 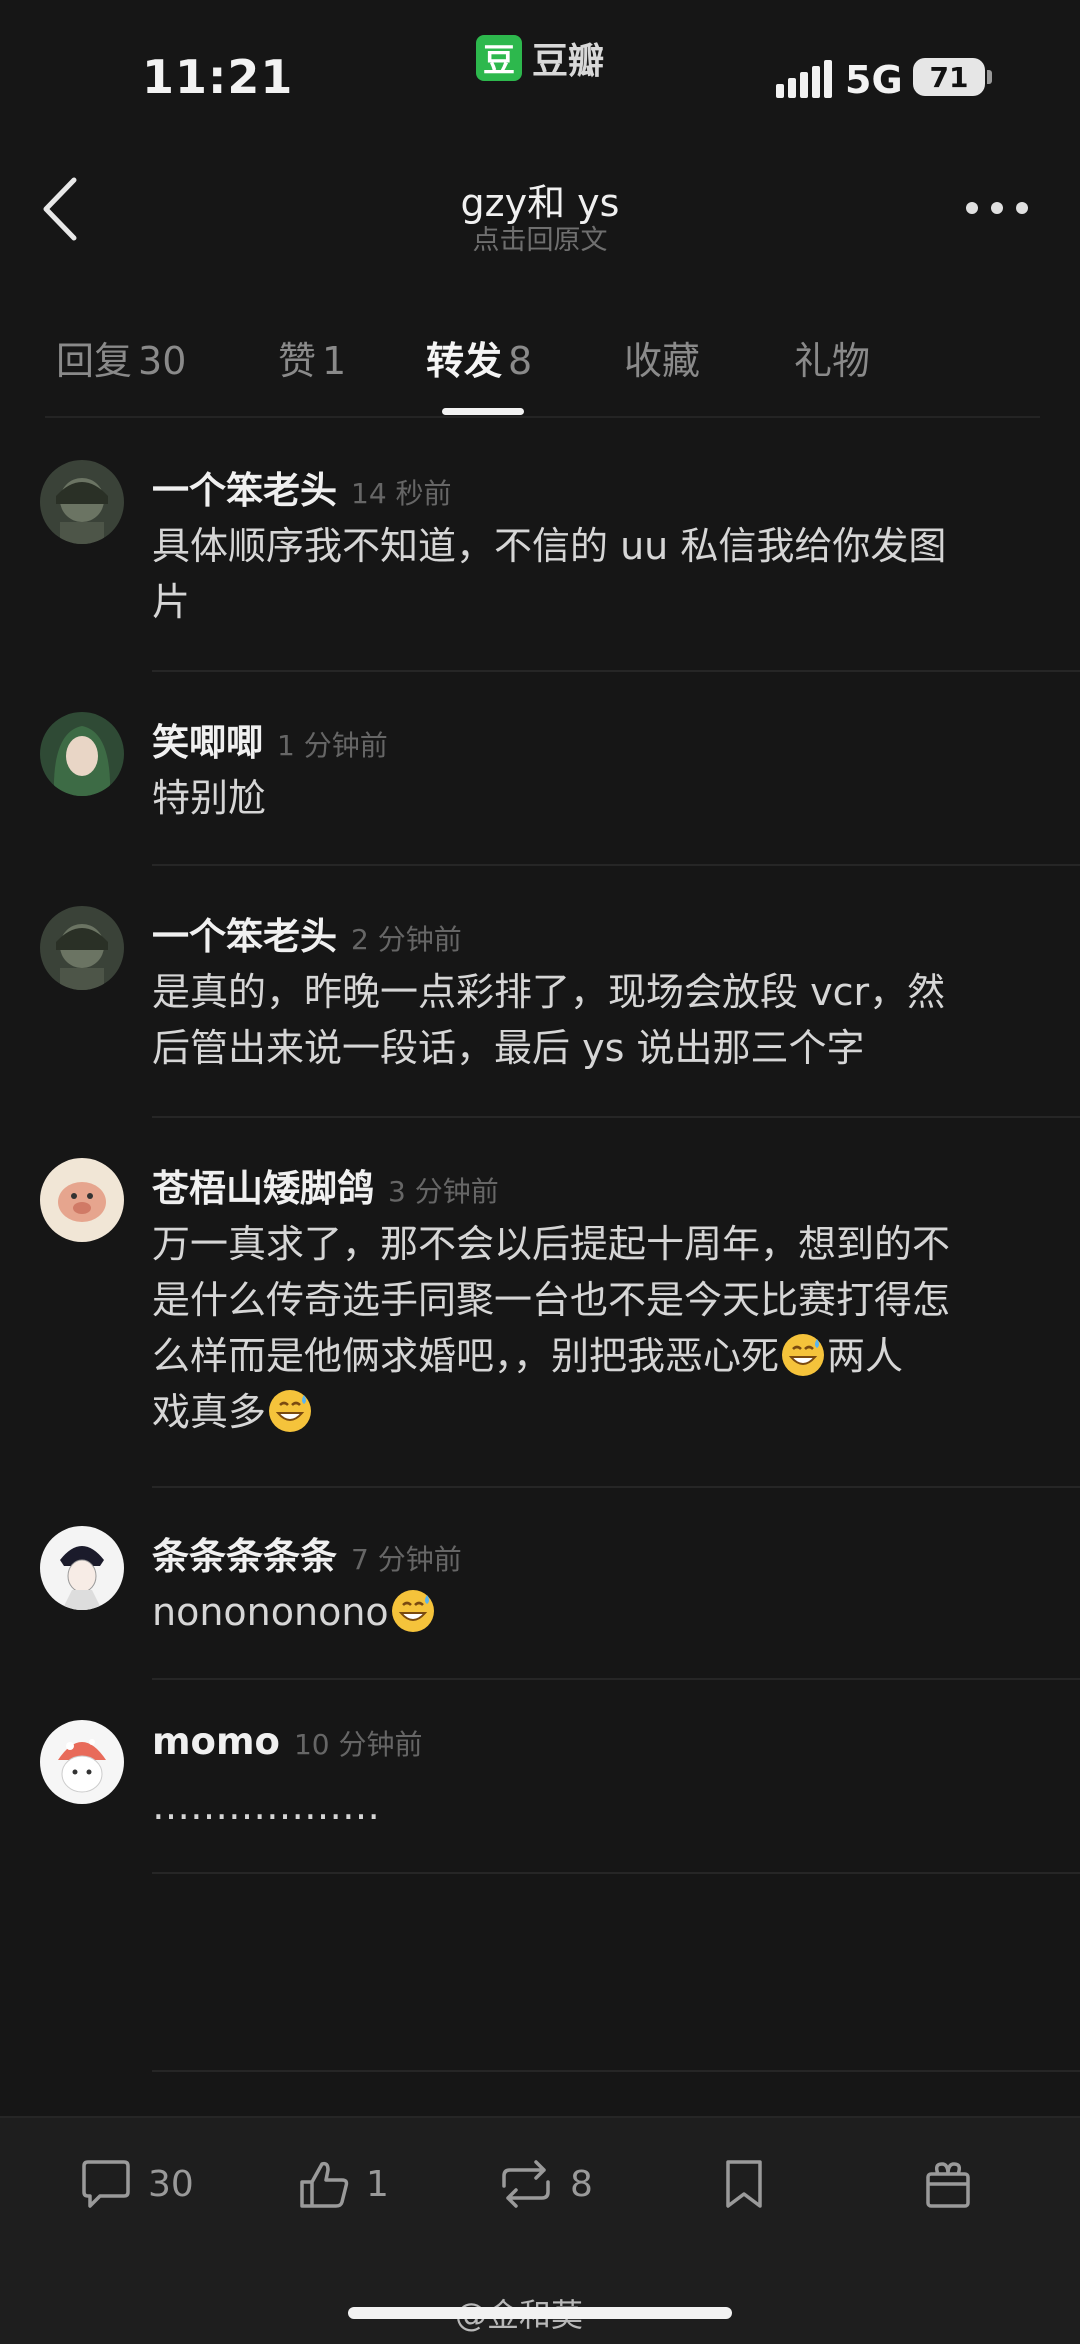 I want to click on like-button: 1, so click(x=342, y=2184).